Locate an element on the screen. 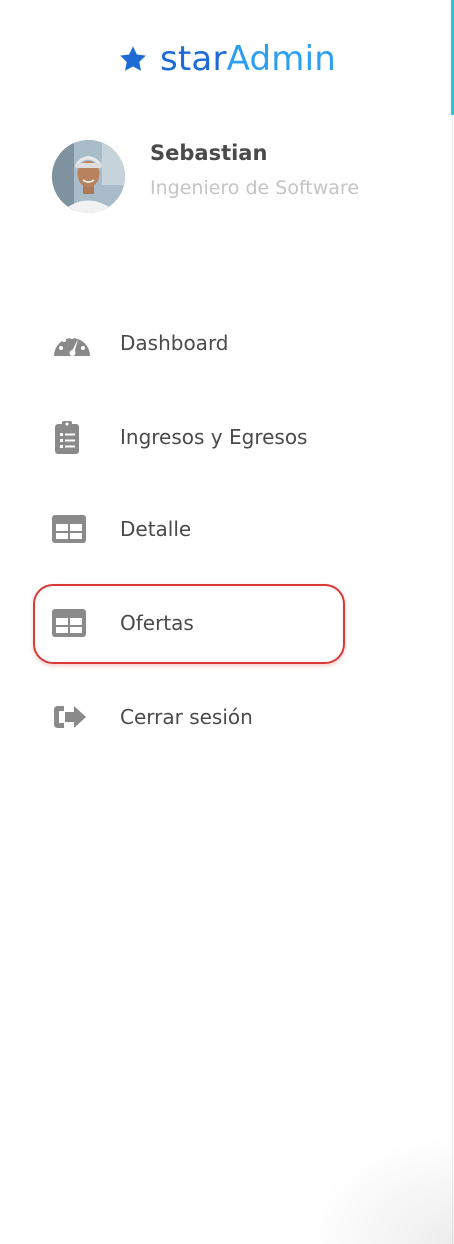 The image size is (454, 1244). nav-label-dashboard: Dashboard is located at coordinates (174, 343).